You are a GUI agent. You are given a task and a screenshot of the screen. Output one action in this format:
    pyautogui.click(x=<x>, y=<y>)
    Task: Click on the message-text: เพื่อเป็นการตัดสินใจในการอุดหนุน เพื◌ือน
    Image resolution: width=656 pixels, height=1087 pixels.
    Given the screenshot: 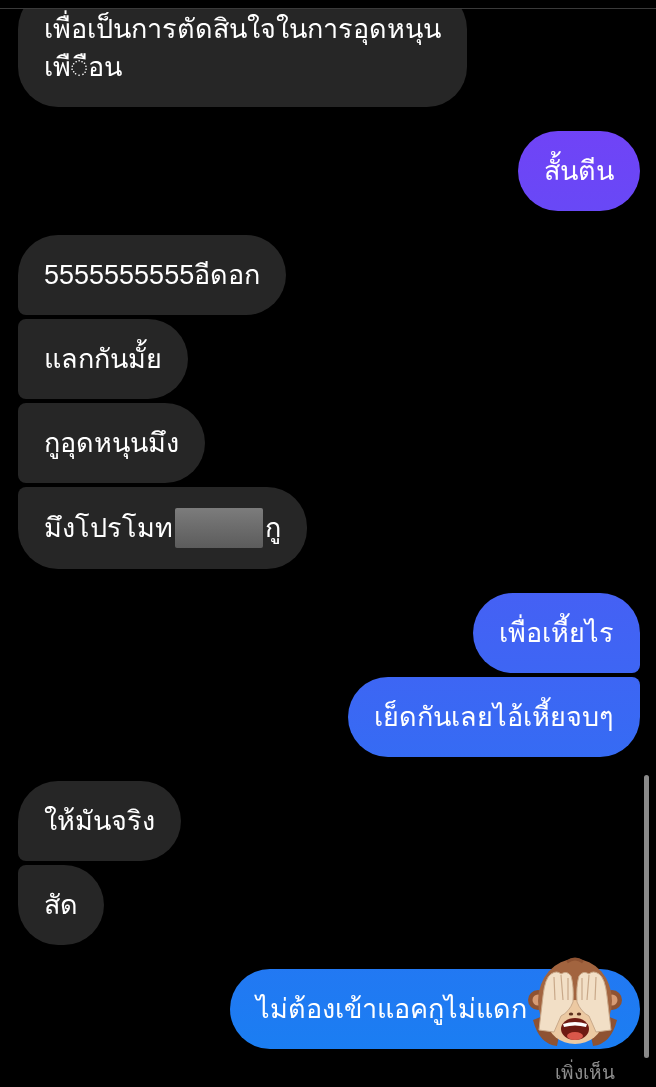 What is the action you would take?
    pyautogui.click(x=242, y=48)
    